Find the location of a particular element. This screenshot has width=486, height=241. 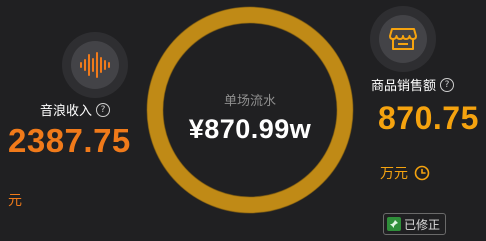

clock-icon is located at coordinates (422, 173).